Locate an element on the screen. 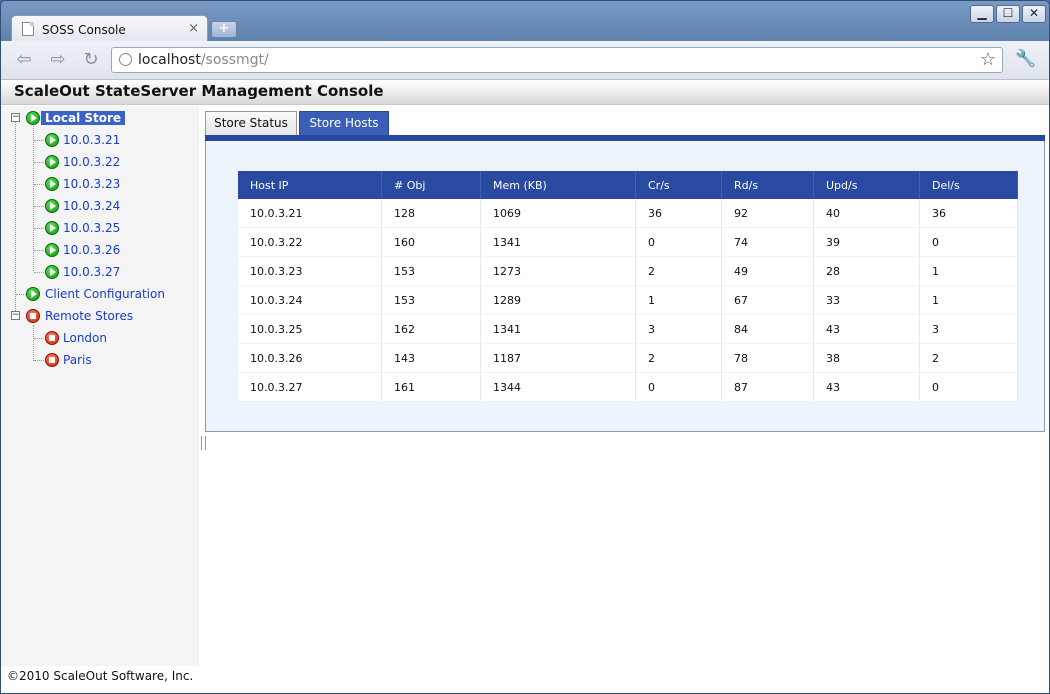 The image size is (1050, 694). forward-icon: ⇨ is located at coordinates (58, 60).